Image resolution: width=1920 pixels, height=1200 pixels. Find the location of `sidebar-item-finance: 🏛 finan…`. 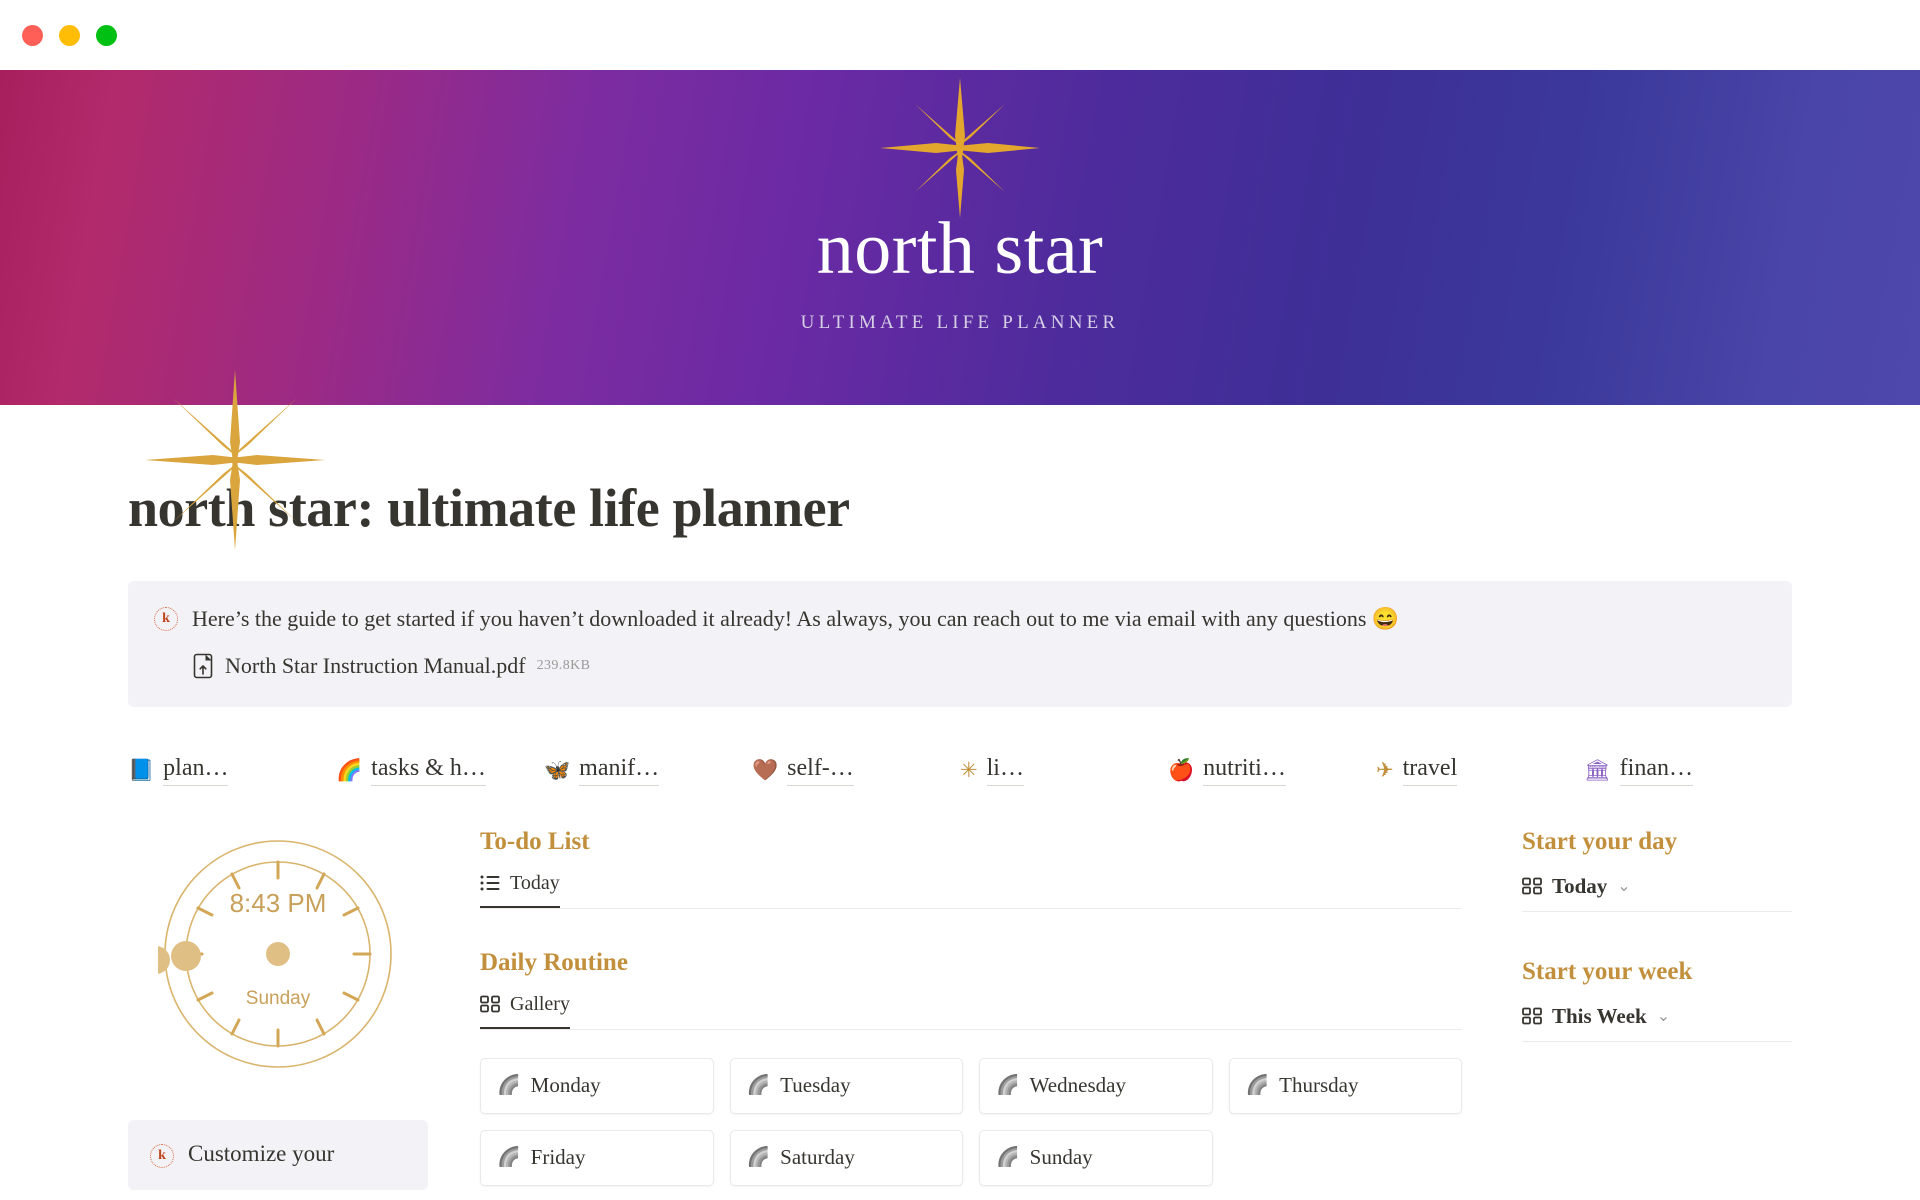

sidebar-item-finance: 🏛 finan… is located at coordinates (1688, 770).